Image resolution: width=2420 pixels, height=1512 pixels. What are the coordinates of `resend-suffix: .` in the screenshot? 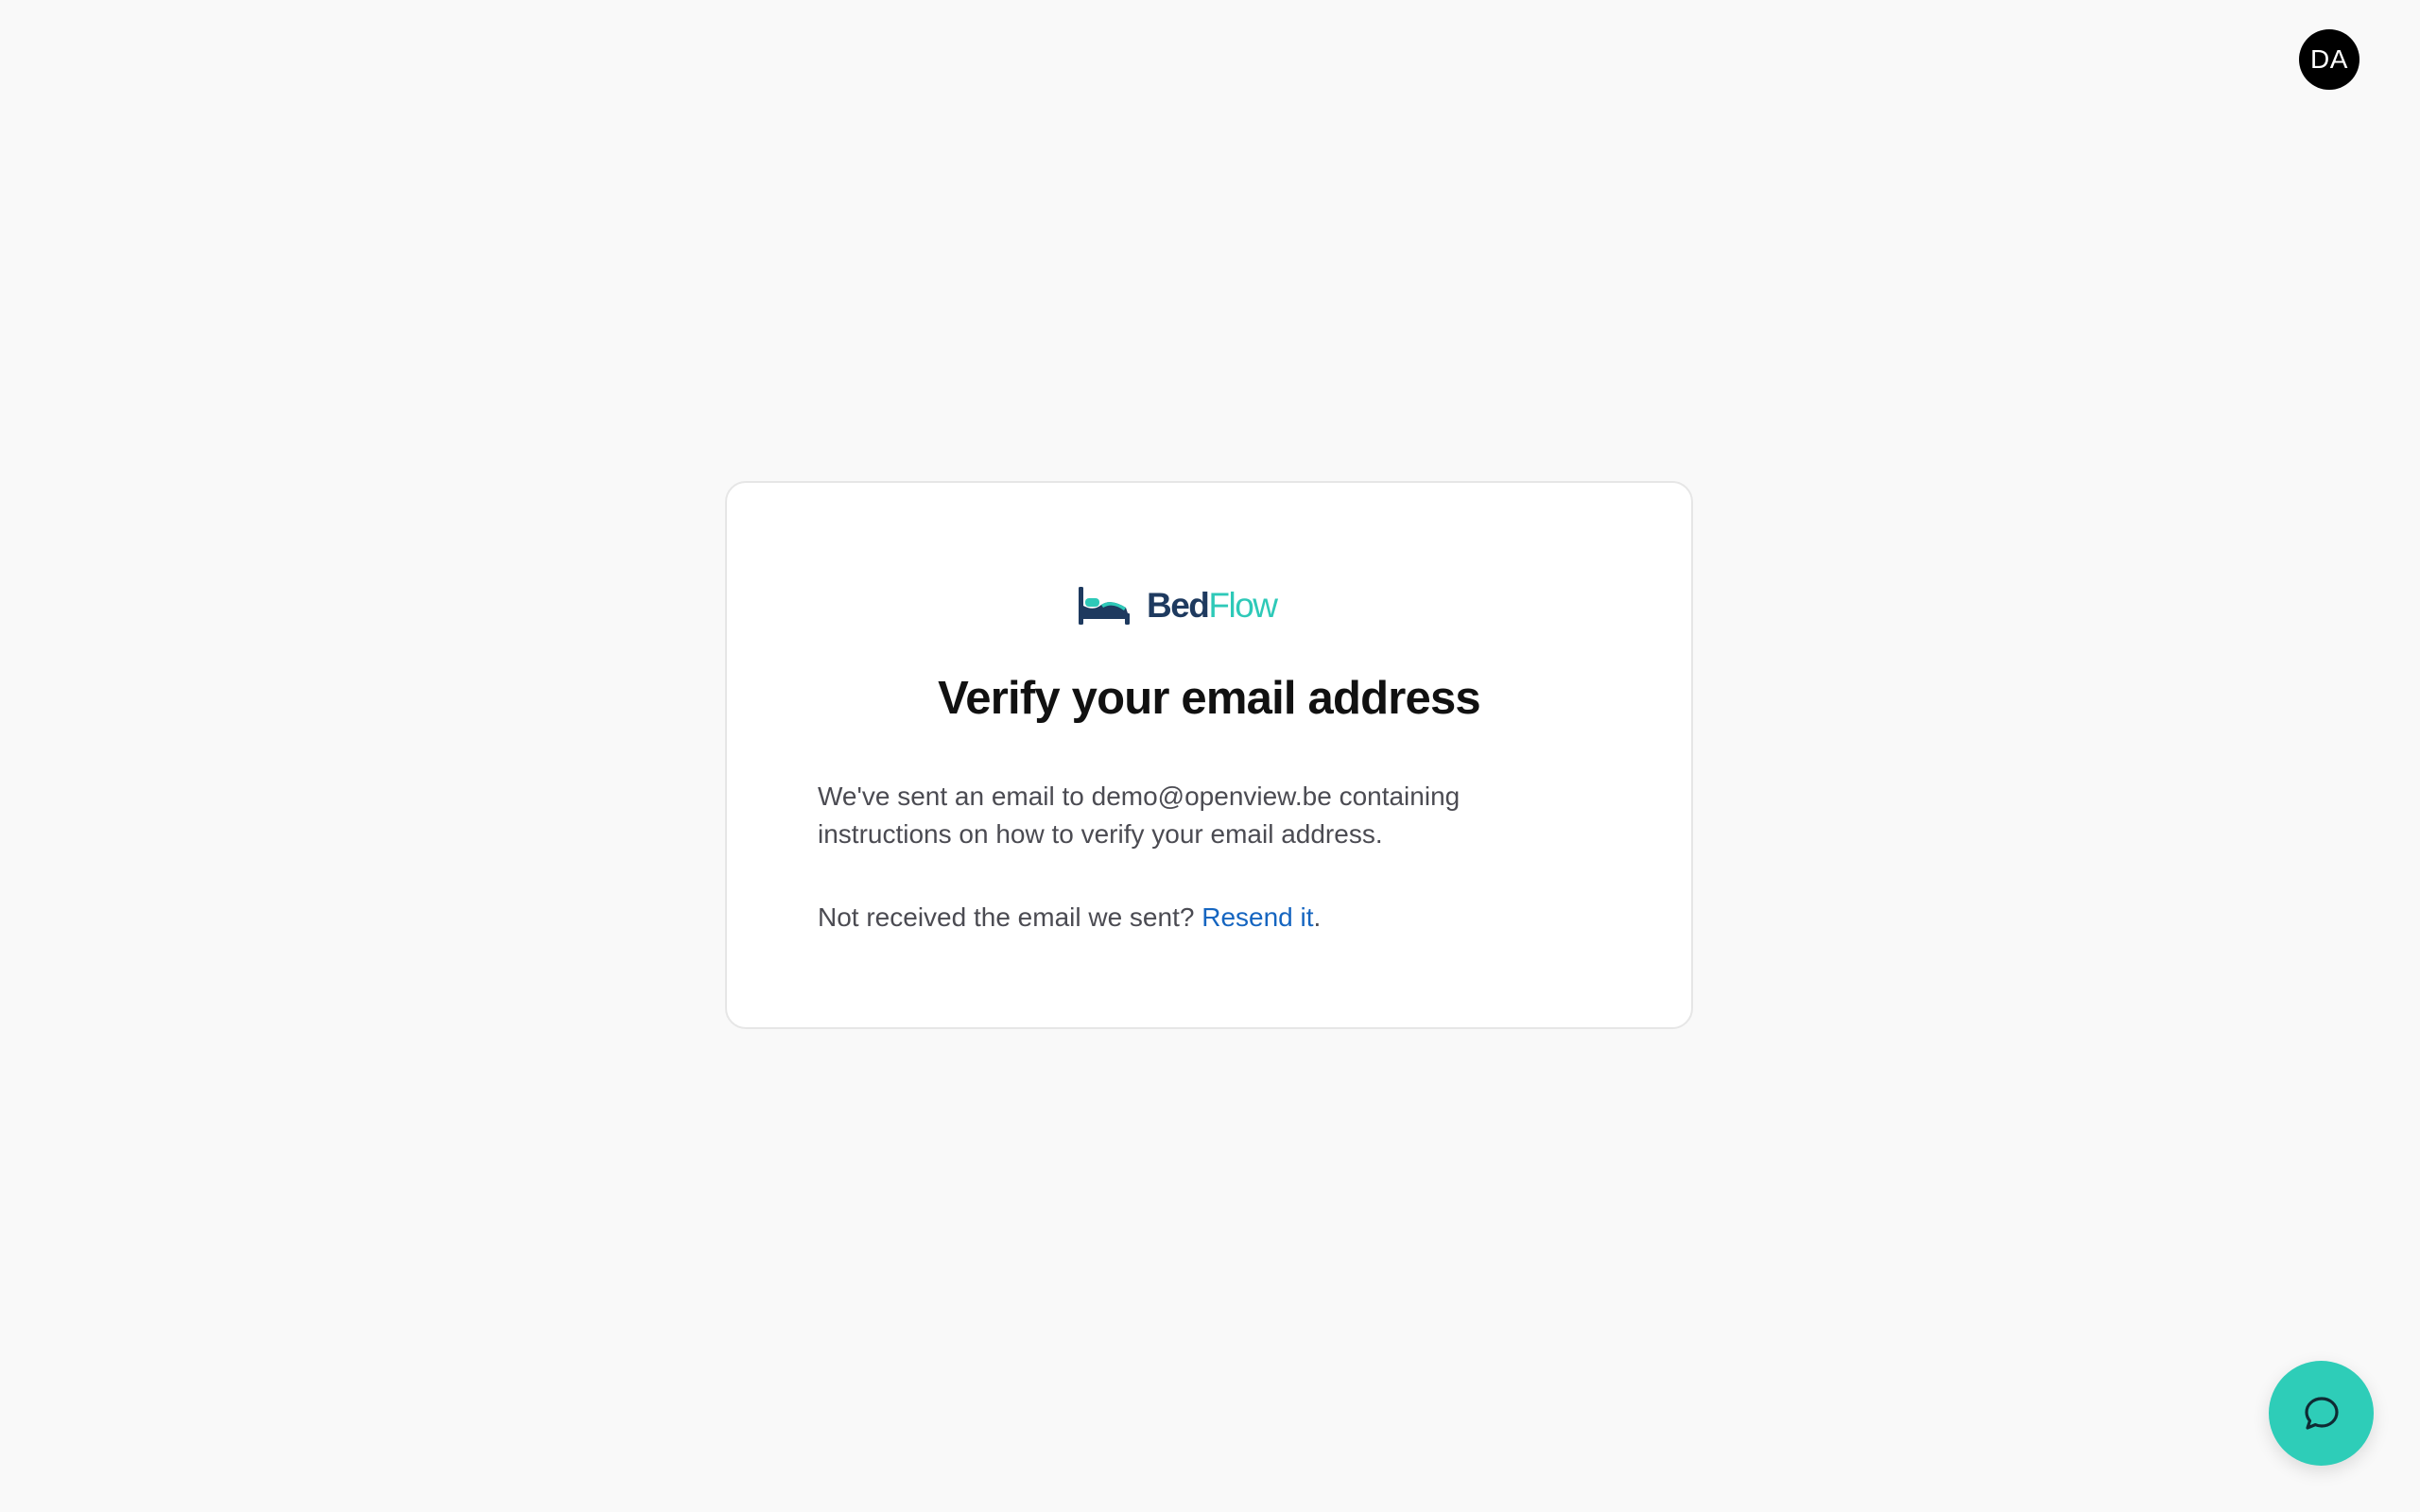 It's located at (1317, 917).